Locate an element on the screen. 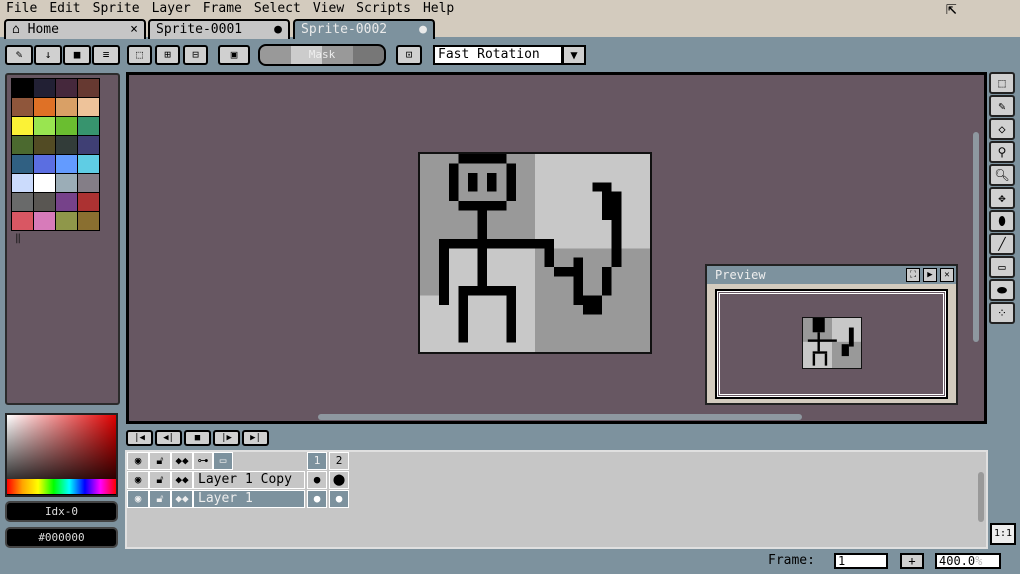  menu-frame: Frame is located at coordinates (222, 9).